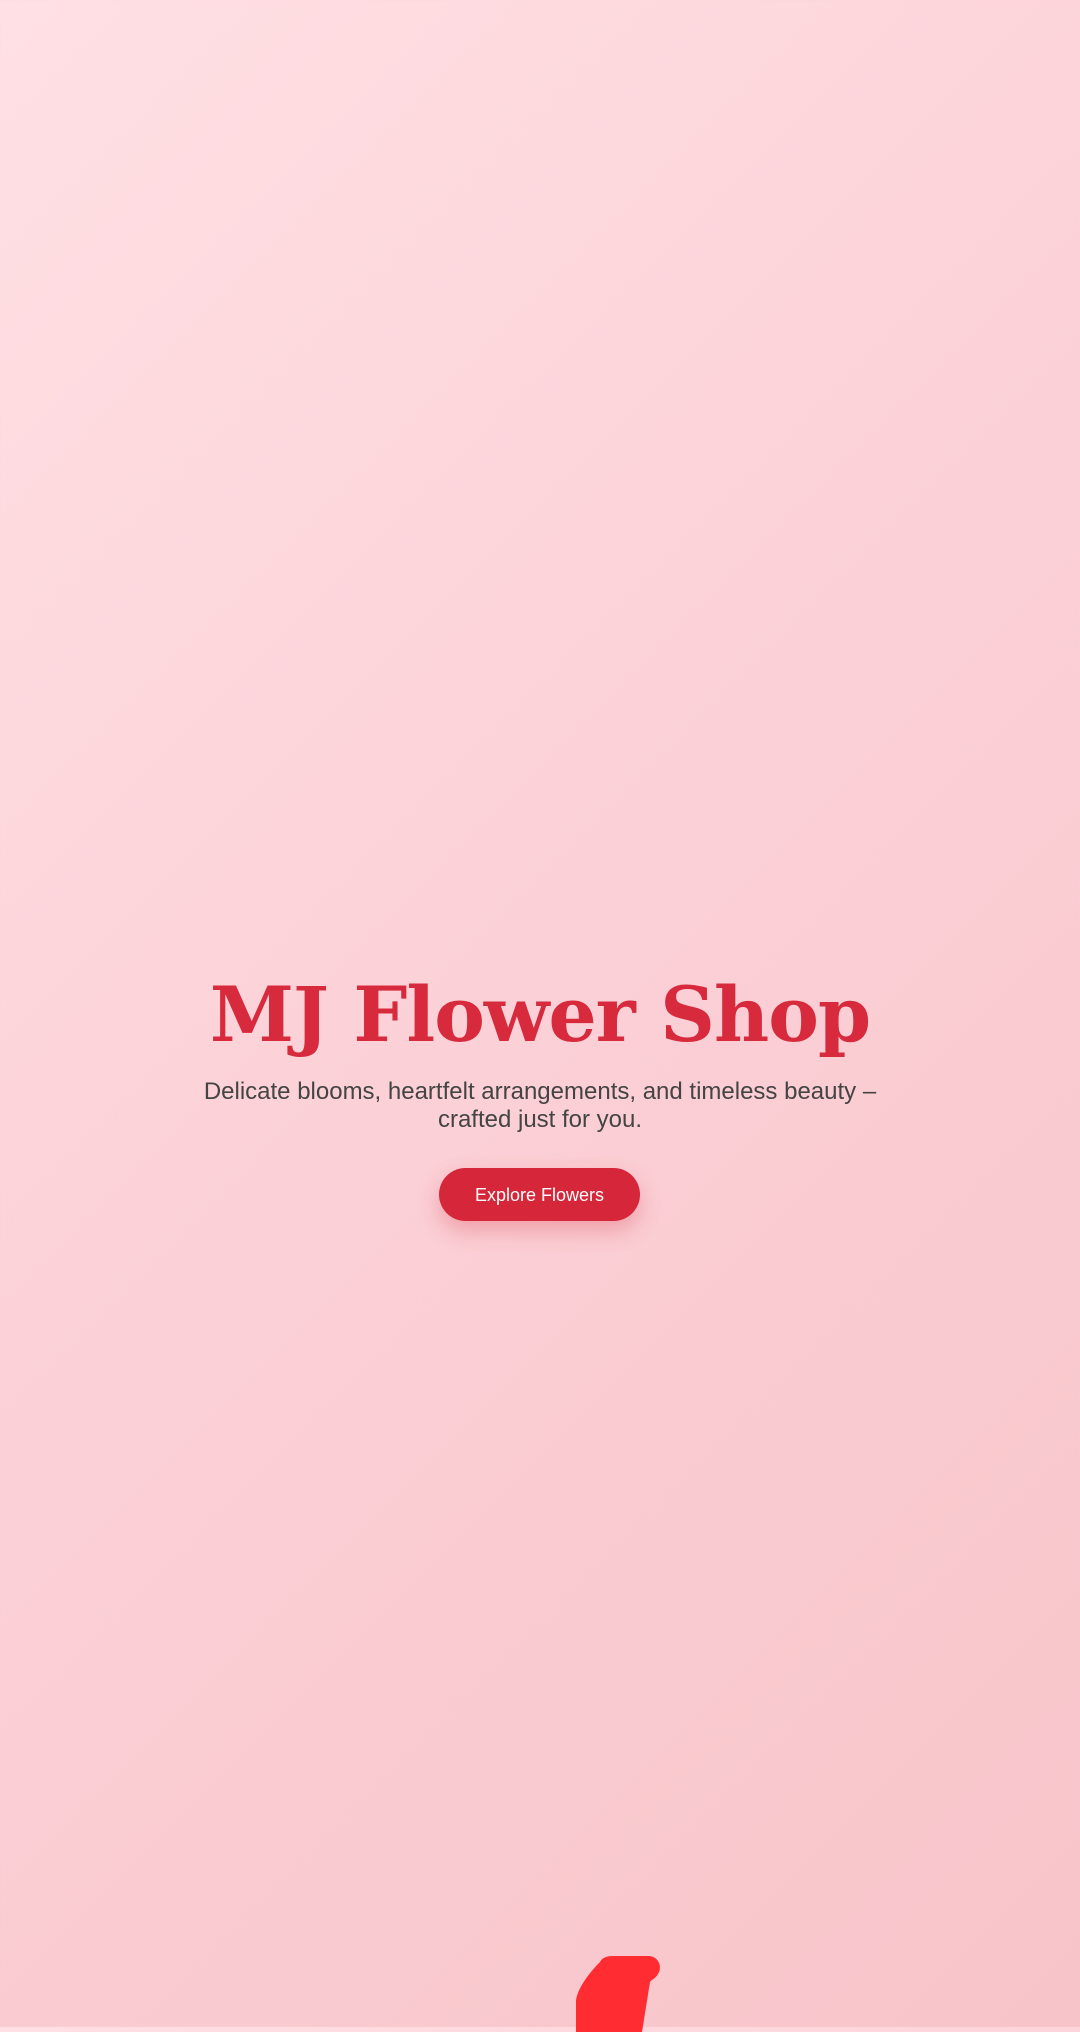 This screenshot has width=1080, height=2032. I want to click on explore-flowers-button: Explore Flowers, so click(539, 1194).